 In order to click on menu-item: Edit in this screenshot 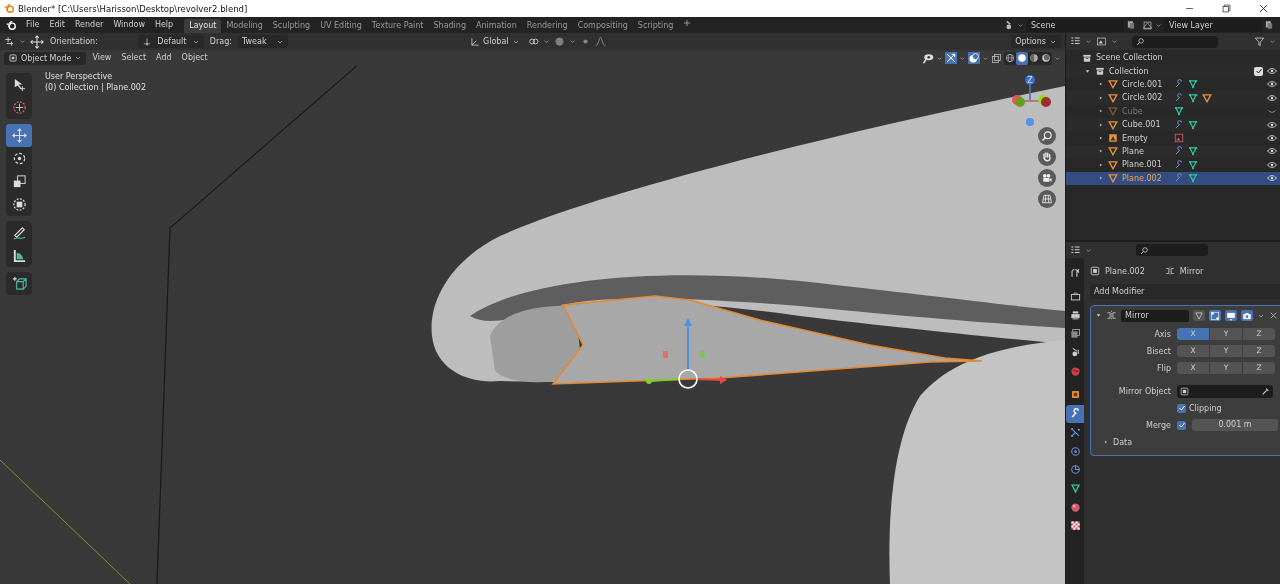, I will do `click(57, 25)`.